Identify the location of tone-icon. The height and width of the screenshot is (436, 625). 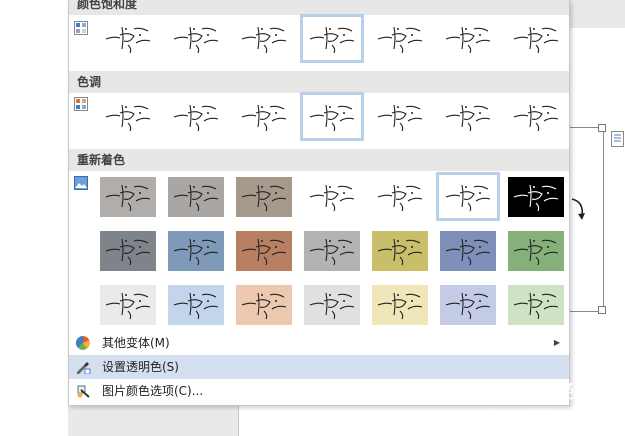
(81, 104).